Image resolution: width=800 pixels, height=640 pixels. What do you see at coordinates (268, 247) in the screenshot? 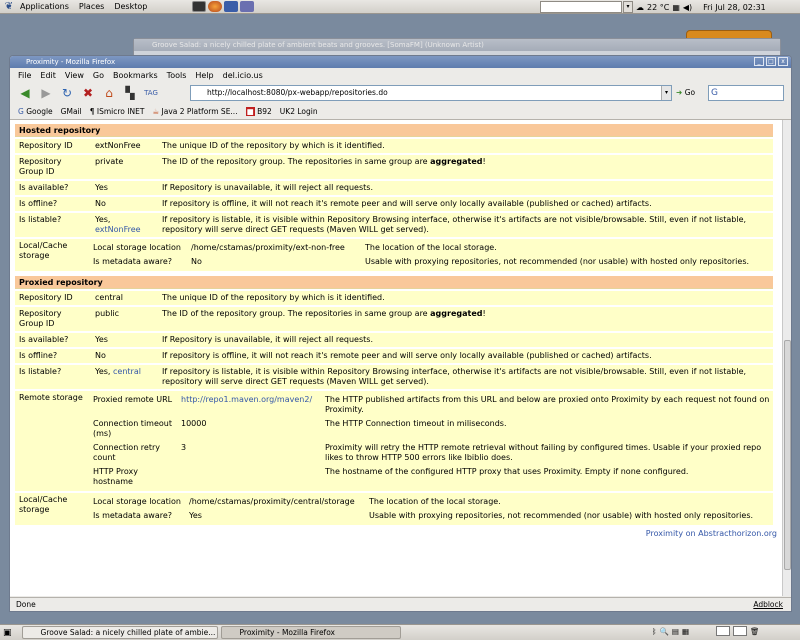
I see `sub-value: /home/cstamas/proximity/ext-non-free` at bounding box center [268, 247].